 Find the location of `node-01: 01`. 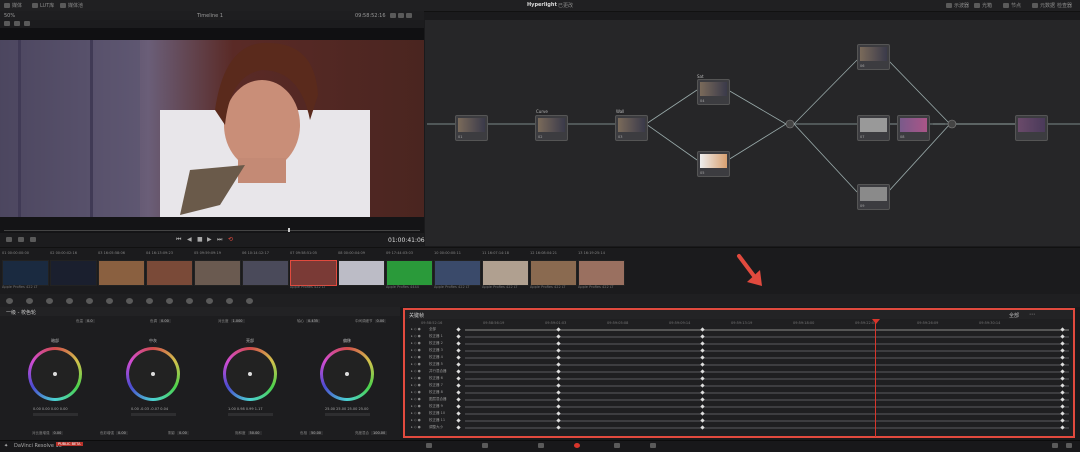

node-01: 01 is located at coordinates (471, 128).